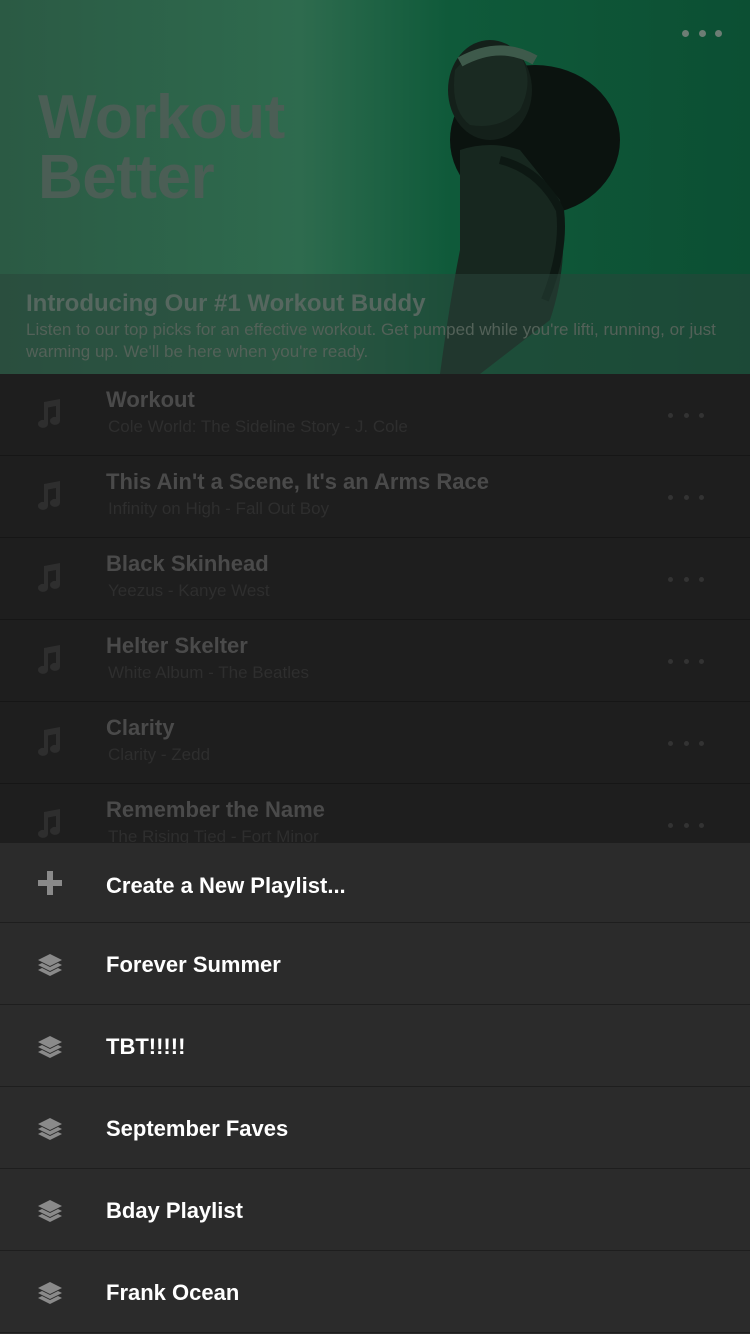 Image resolution: width=750 pixels, height=1334 pixels. I want to click on playlist-label: September Faves, so click(197, 1128).